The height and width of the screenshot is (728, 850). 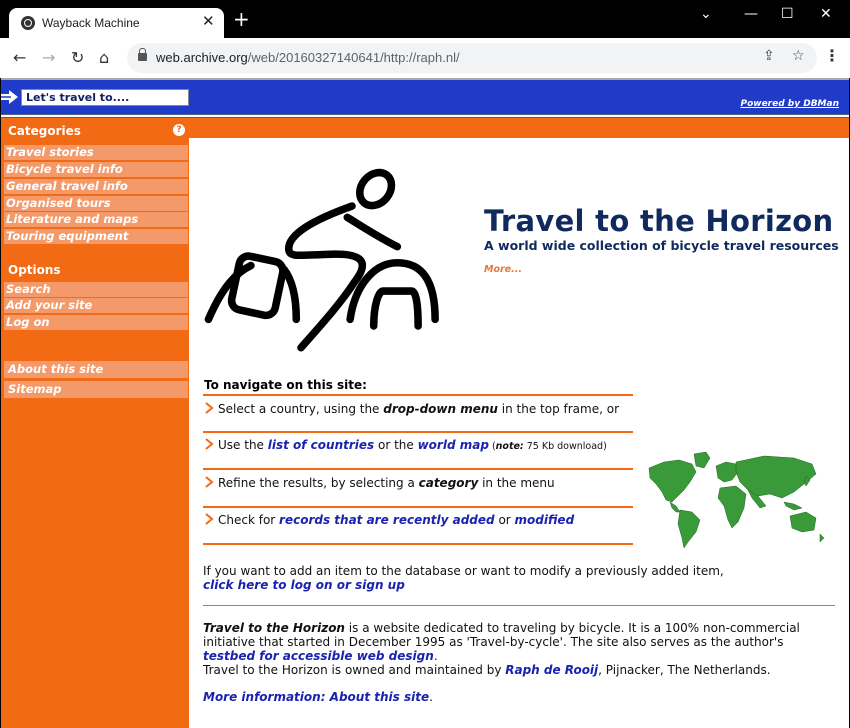 What do you see at coordinates (545, 520) in the screenshot?
I see `modified-link: modified` at bounding box center [545, 520].